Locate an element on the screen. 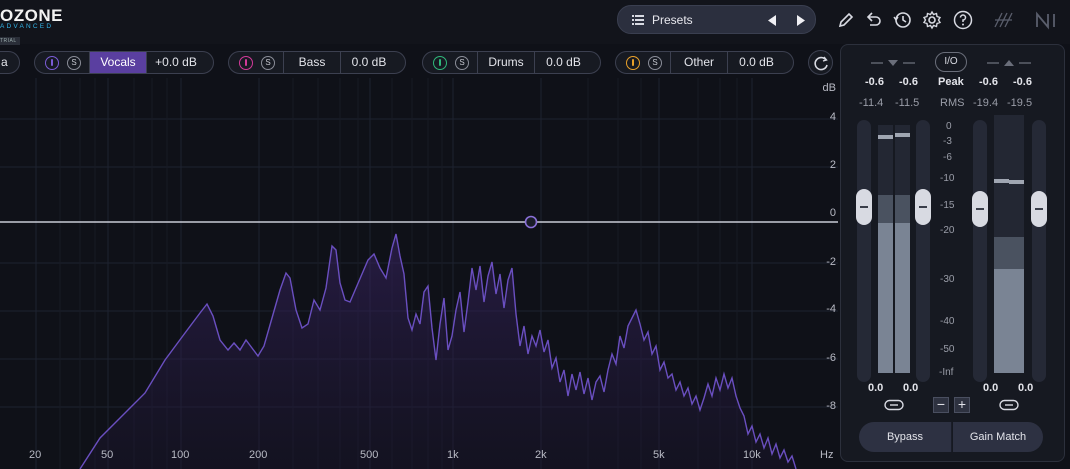 This screenshot has height=469, width=1070. input-fader-left-track is located at coordinates (864, 251).